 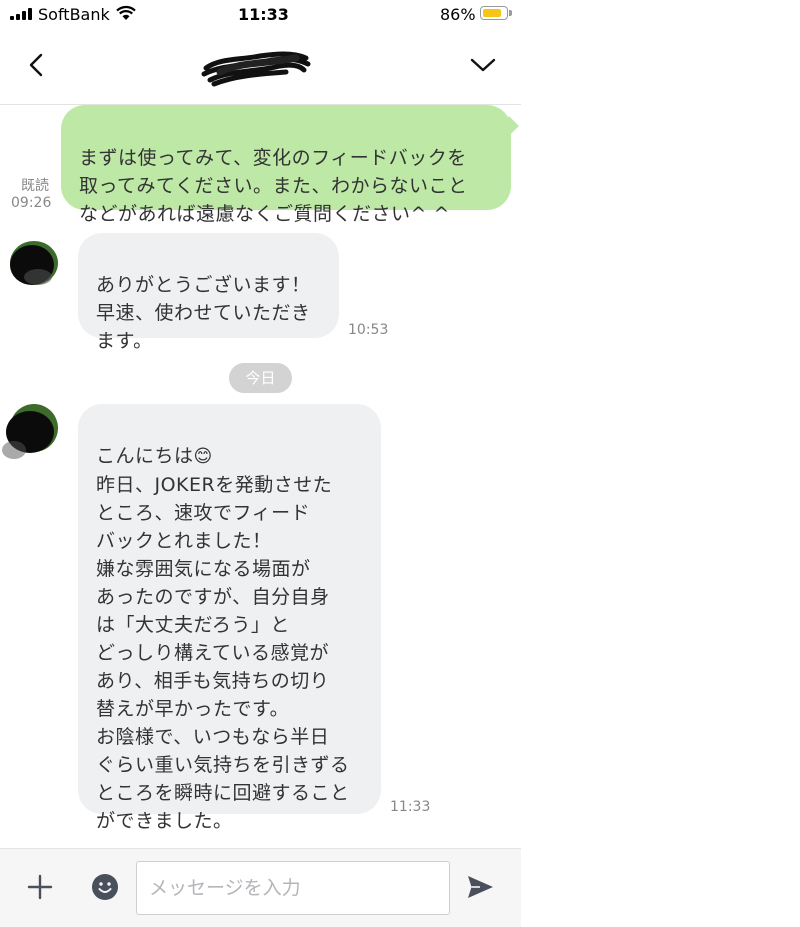 I want to click on carrier-label: SoftBank, so click(x=74, y=14).